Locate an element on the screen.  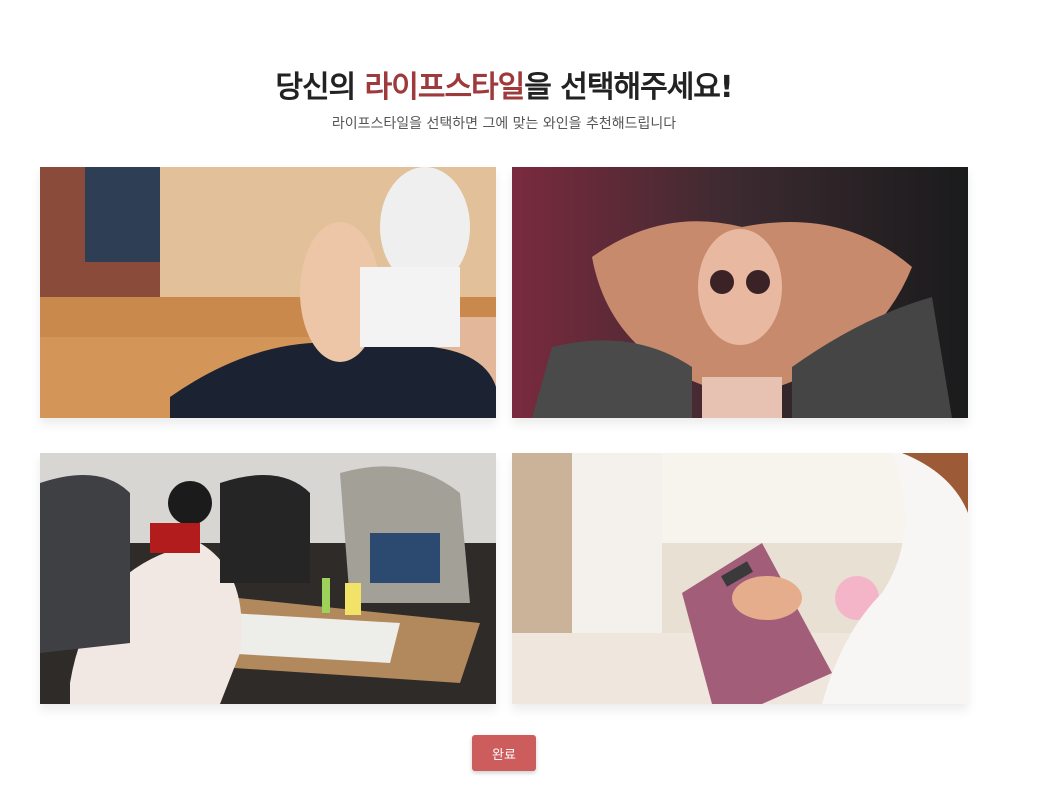
page-title: 당신의 라이프스타일을 선택해주세요! is located at coordinates (504, 88).